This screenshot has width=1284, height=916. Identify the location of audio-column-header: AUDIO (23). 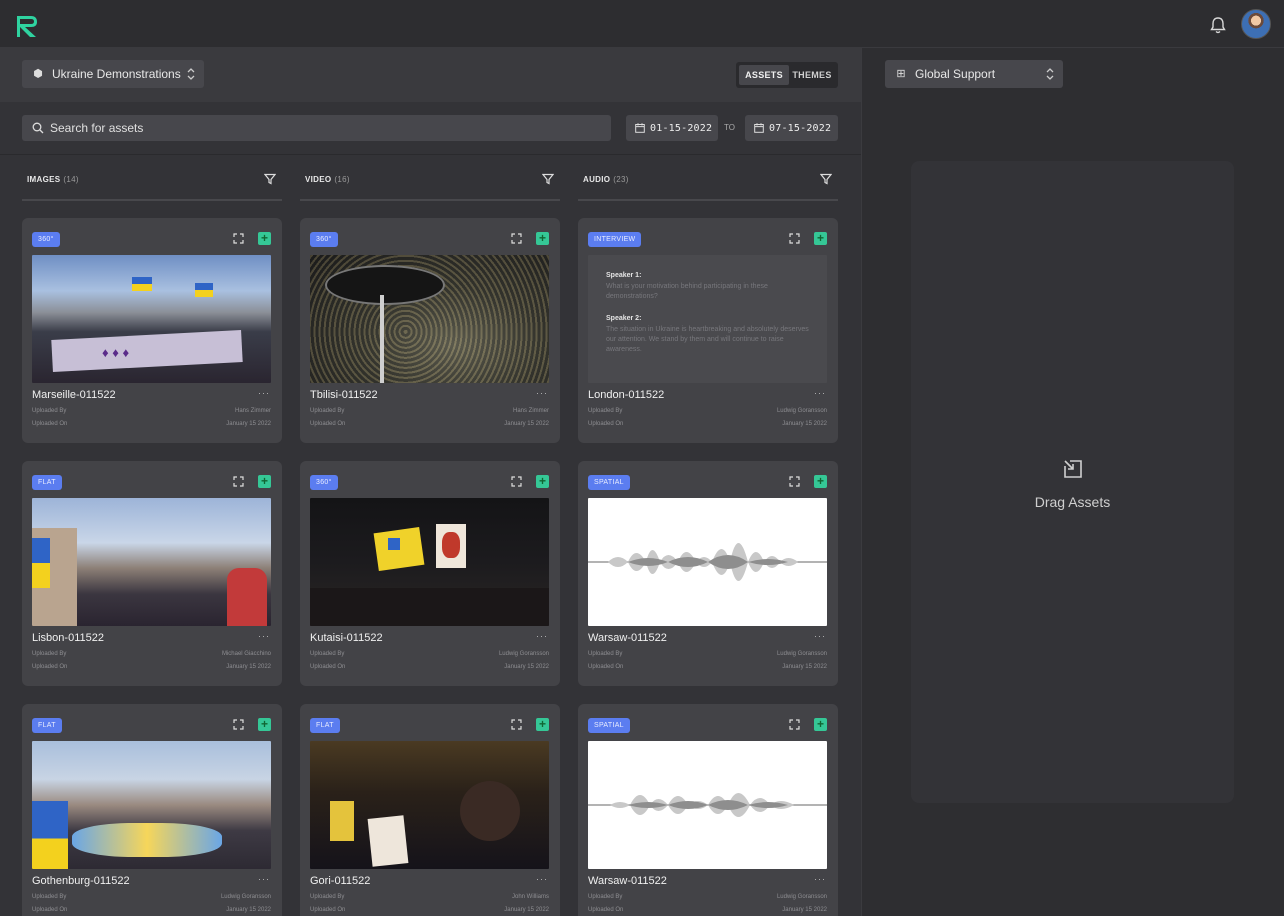
(708, 178).